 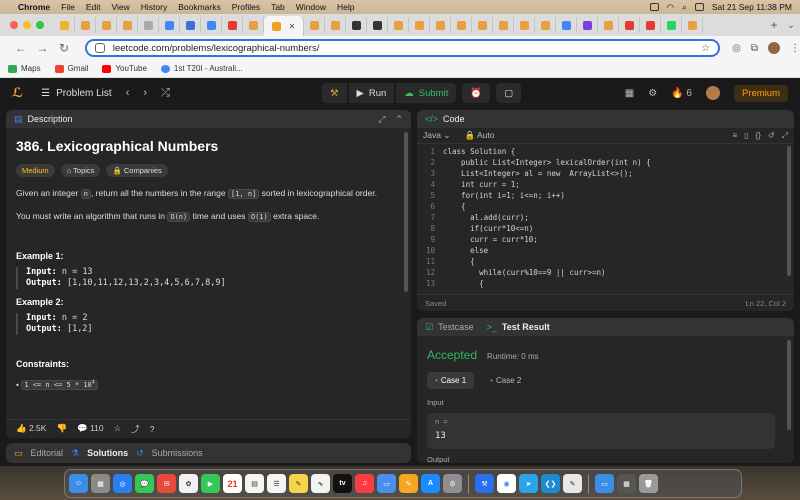 I want to click on finder-icon: ☺, so click(x=78, y=483).